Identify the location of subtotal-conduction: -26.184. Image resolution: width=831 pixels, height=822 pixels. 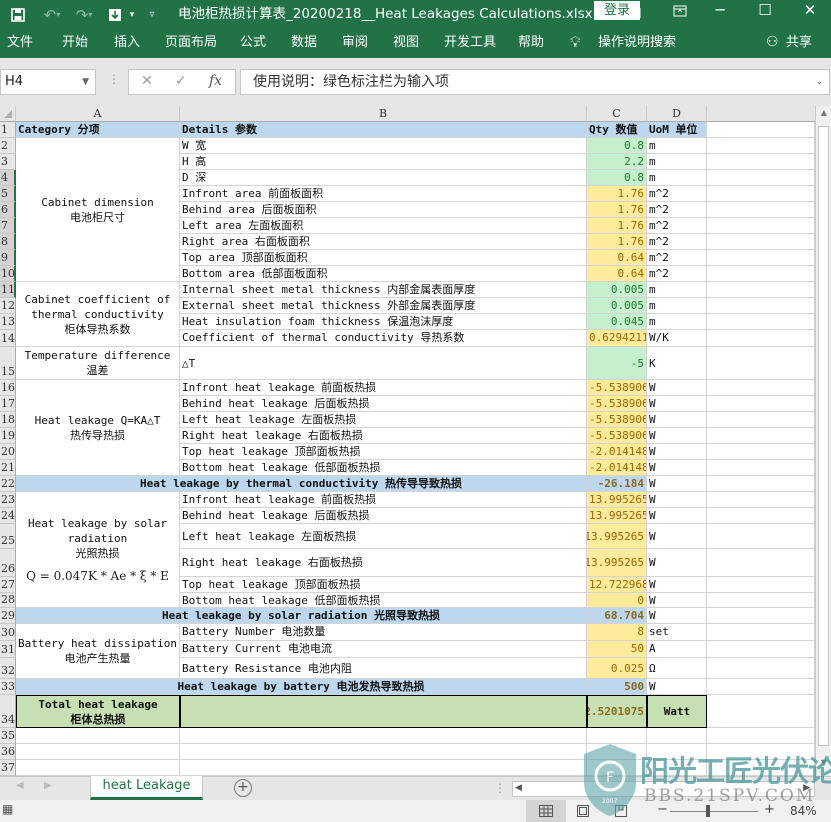
(617, 484).